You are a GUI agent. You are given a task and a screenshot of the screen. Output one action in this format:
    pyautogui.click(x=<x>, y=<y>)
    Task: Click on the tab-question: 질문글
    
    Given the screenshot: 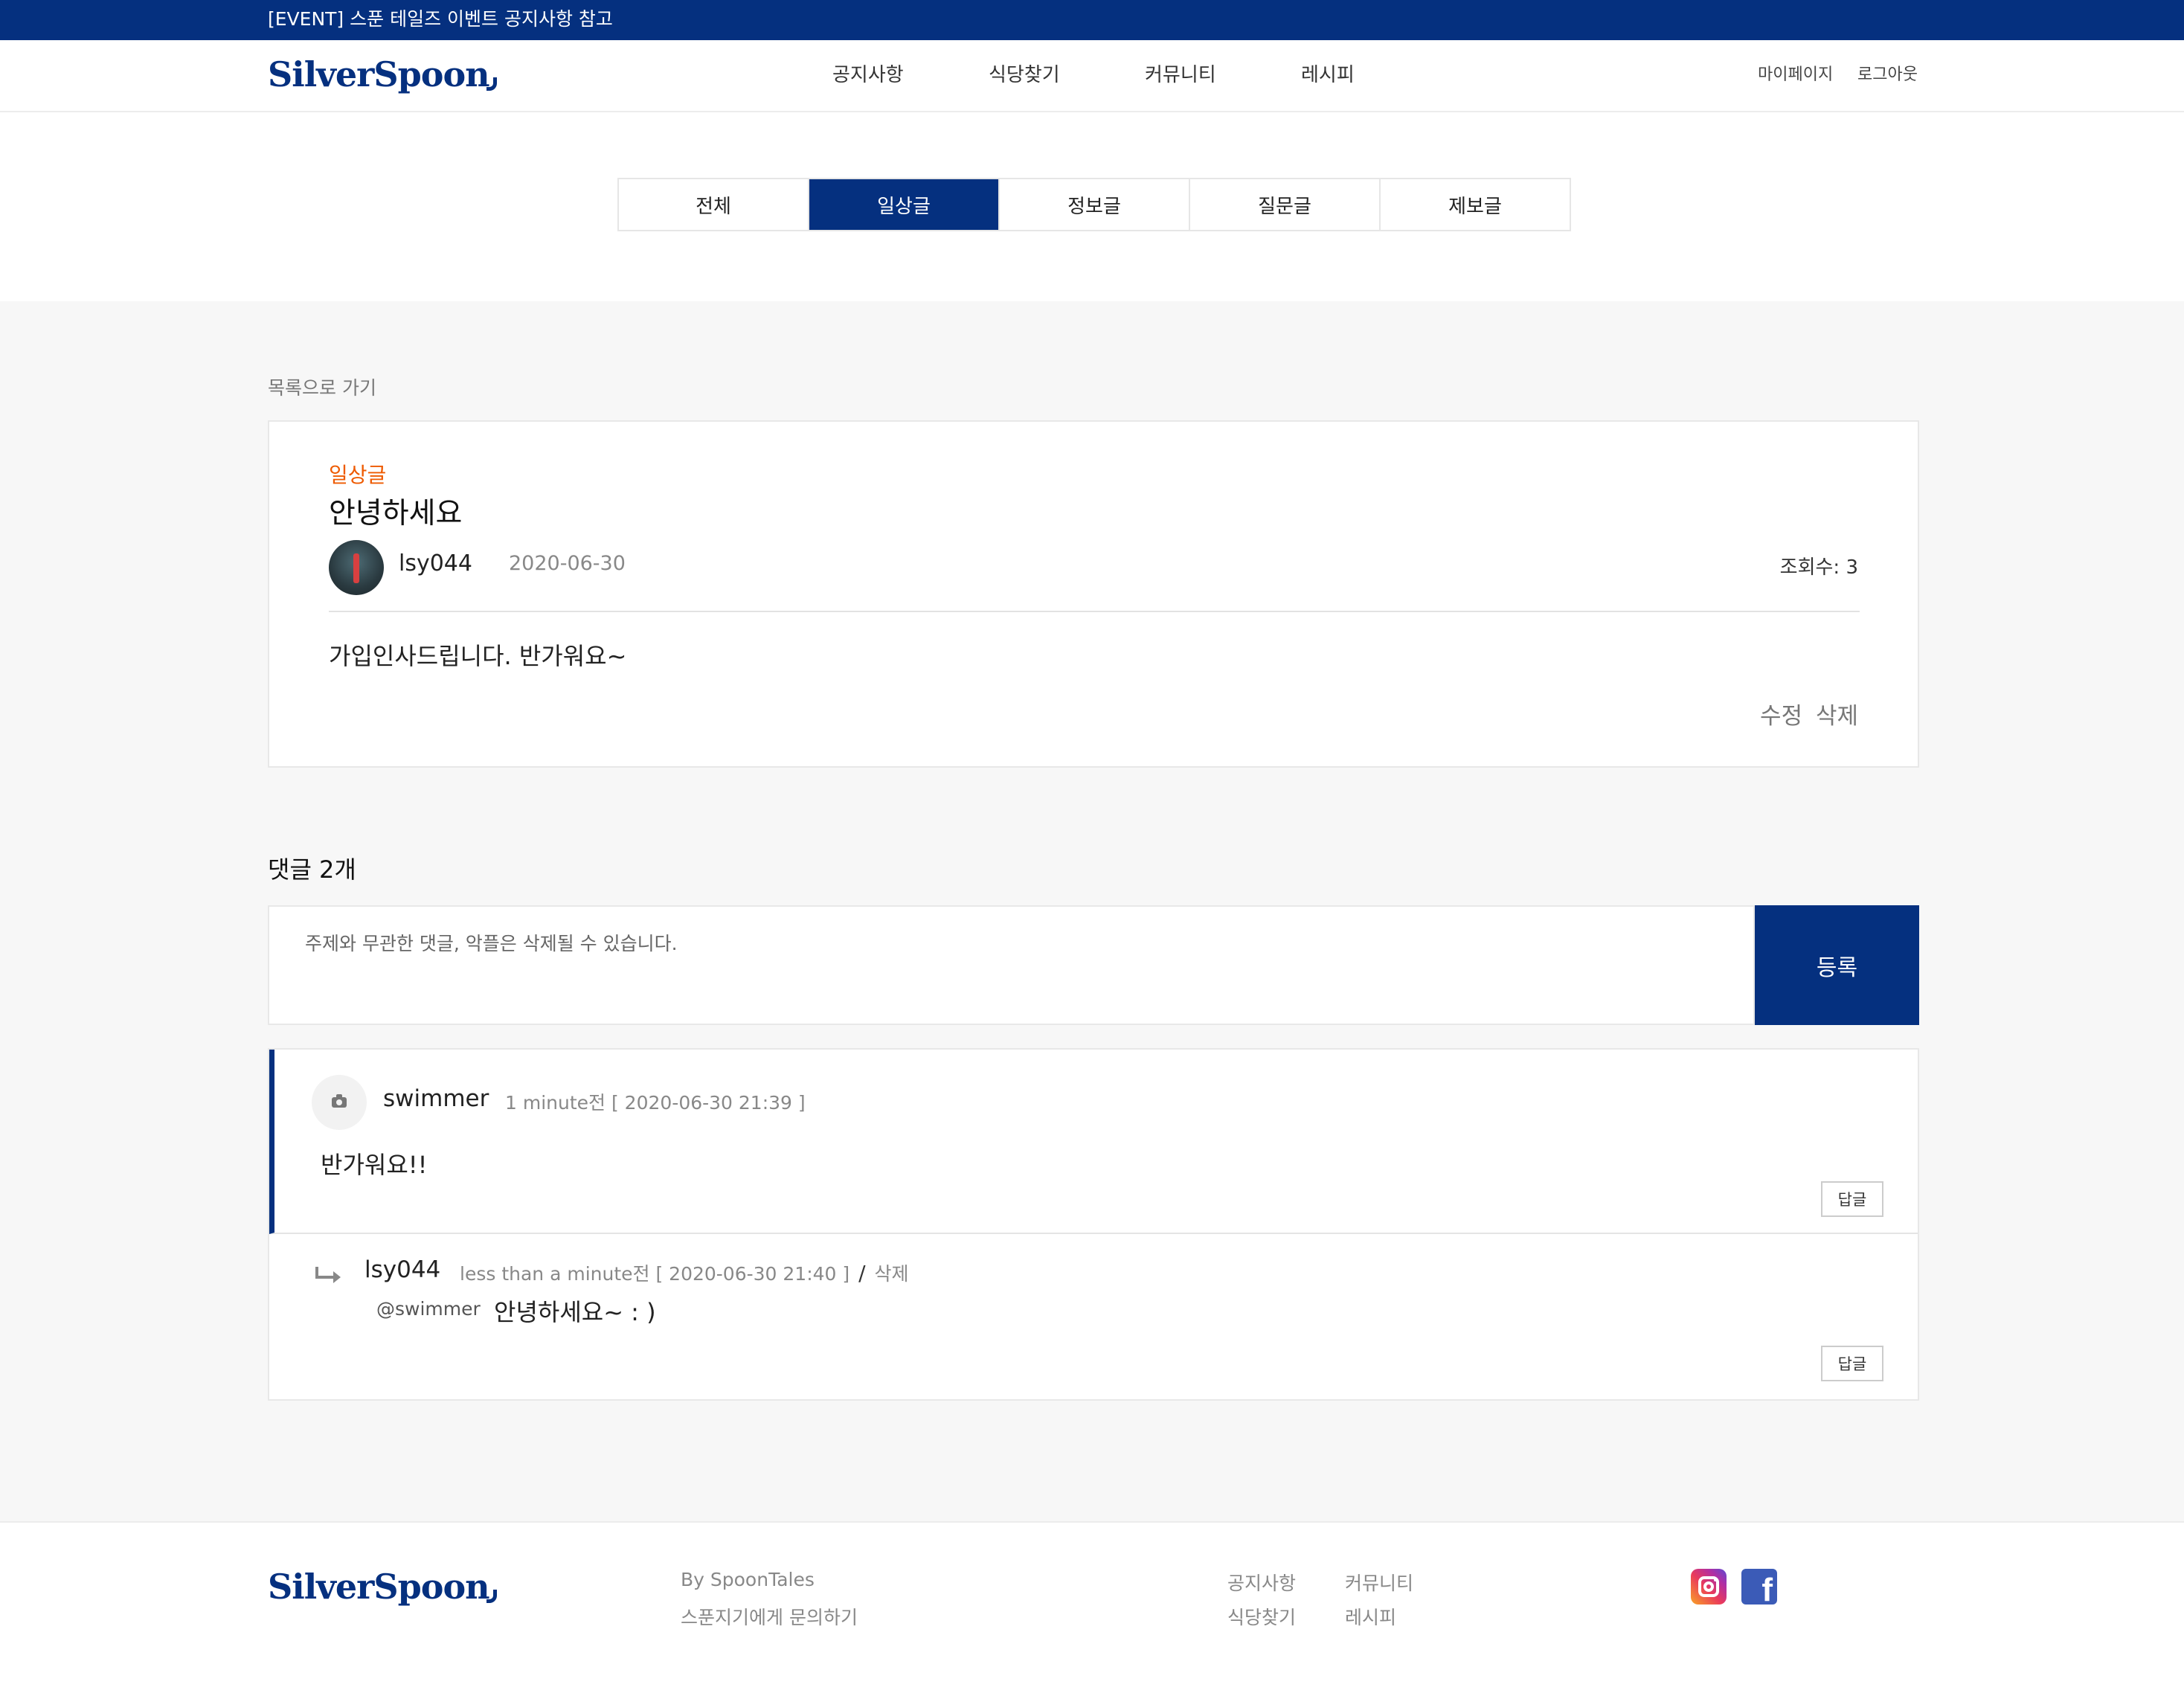 What is the action you would take?
    pyautogui.click(x=1286, y=204)
    